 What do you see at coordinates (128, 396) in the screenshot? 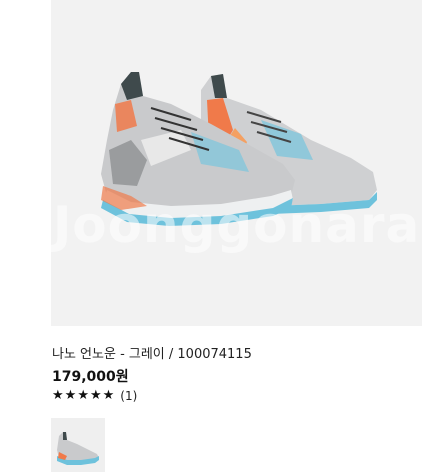
I see `review-count: (1)` at bounding box center [128, 396].